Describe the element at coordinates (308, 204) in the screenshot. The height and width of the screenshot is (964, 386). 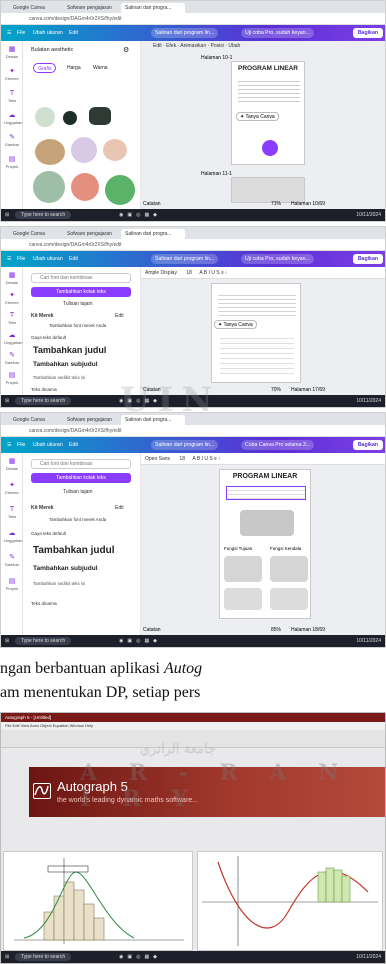
I see `page-counter: Halaman 10/69` at that location.